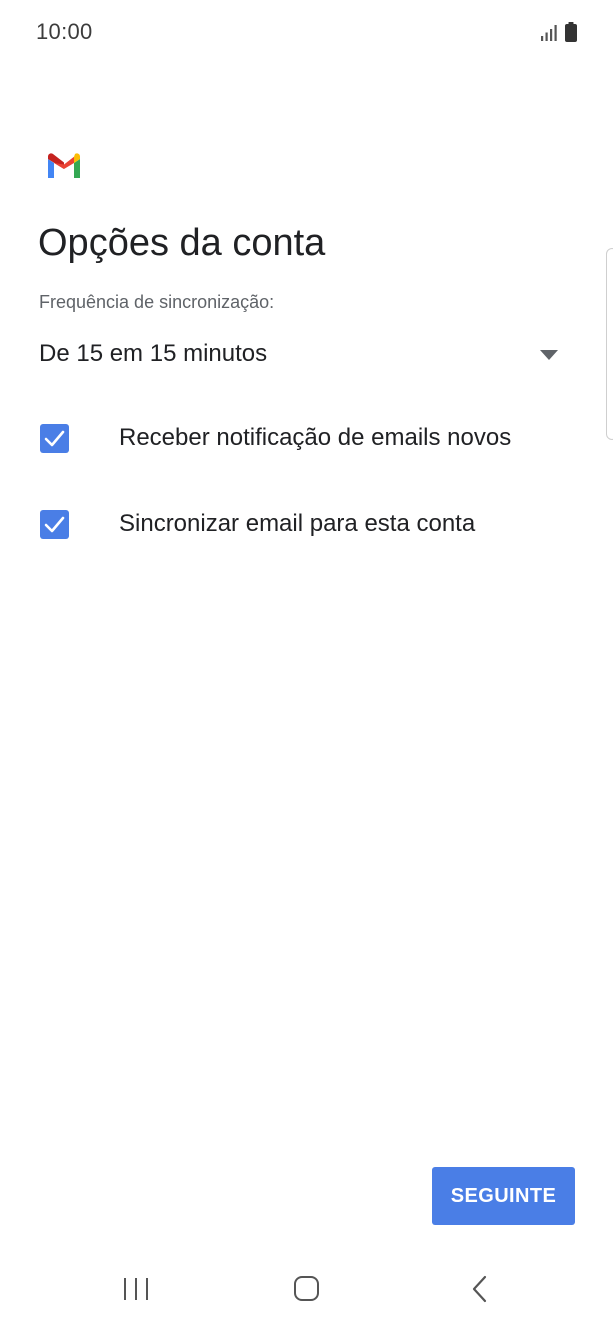  I want to click on signal-icon, so click(549, 33).